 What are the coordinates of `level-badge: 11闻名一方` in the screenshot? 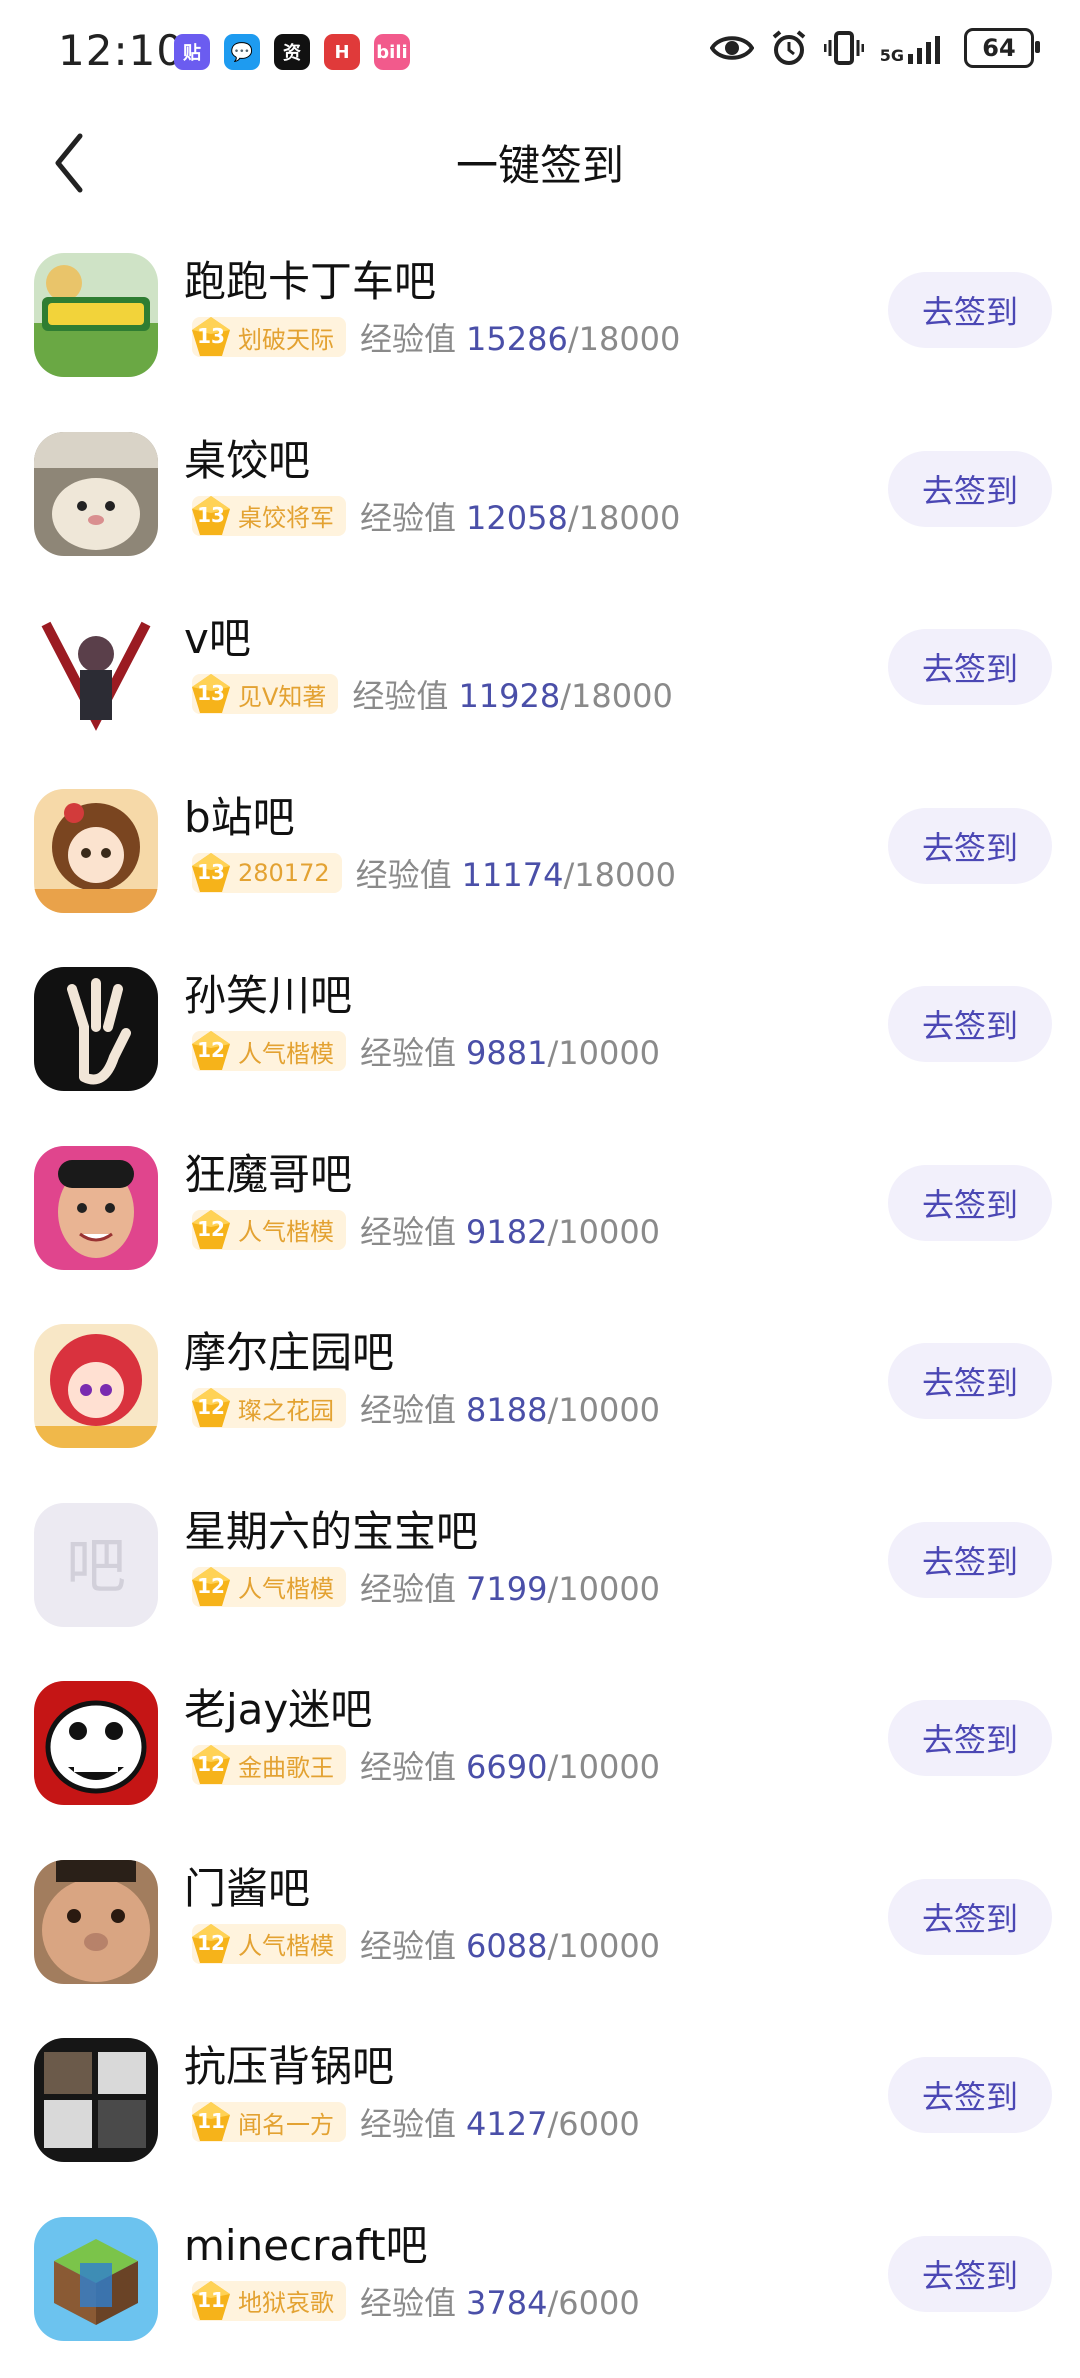 It's located at (269, 2122).